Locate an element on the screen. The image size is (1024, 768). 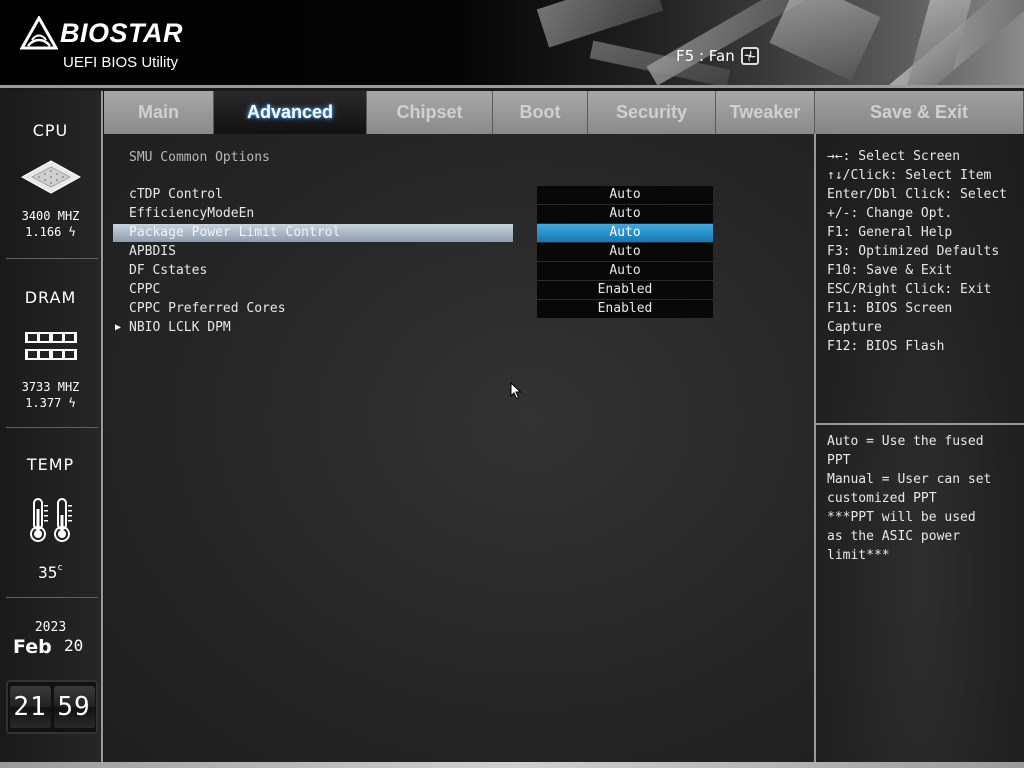
help-key-line: Capture is located at coordinates (854, 327).